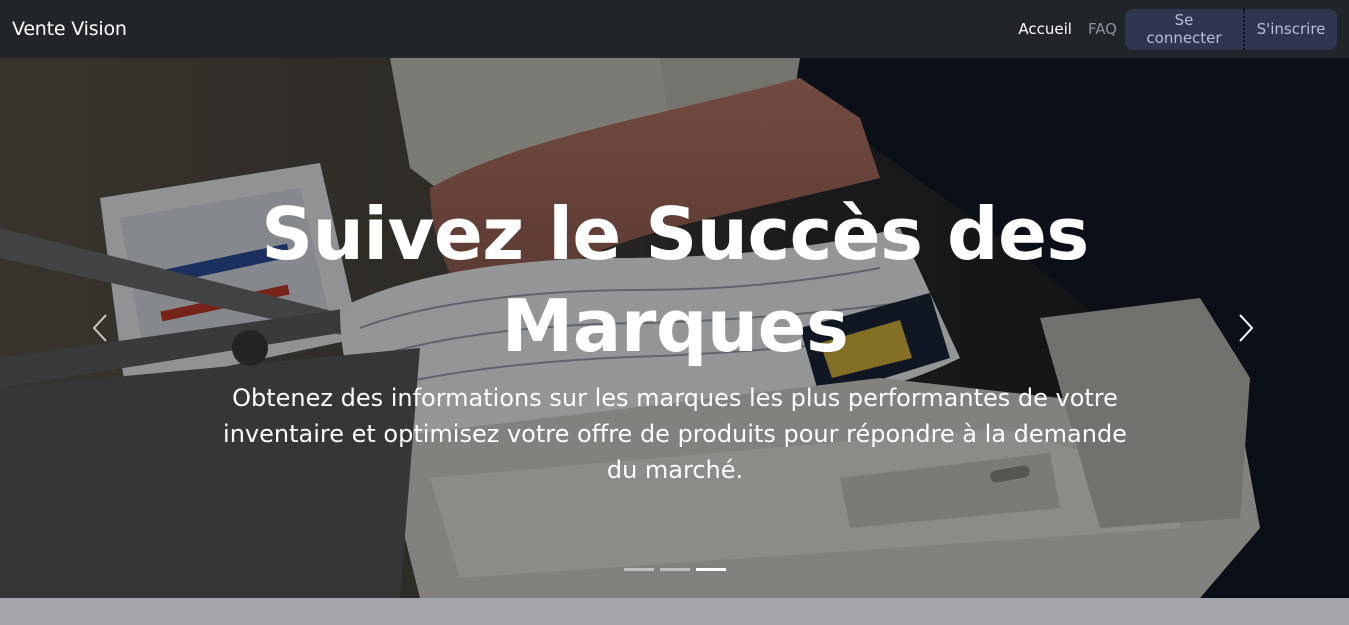 The image size is (1349, 625). Describe the element at coordinates (674, 611) in the screenshot. I see `page-content-area` at that location.